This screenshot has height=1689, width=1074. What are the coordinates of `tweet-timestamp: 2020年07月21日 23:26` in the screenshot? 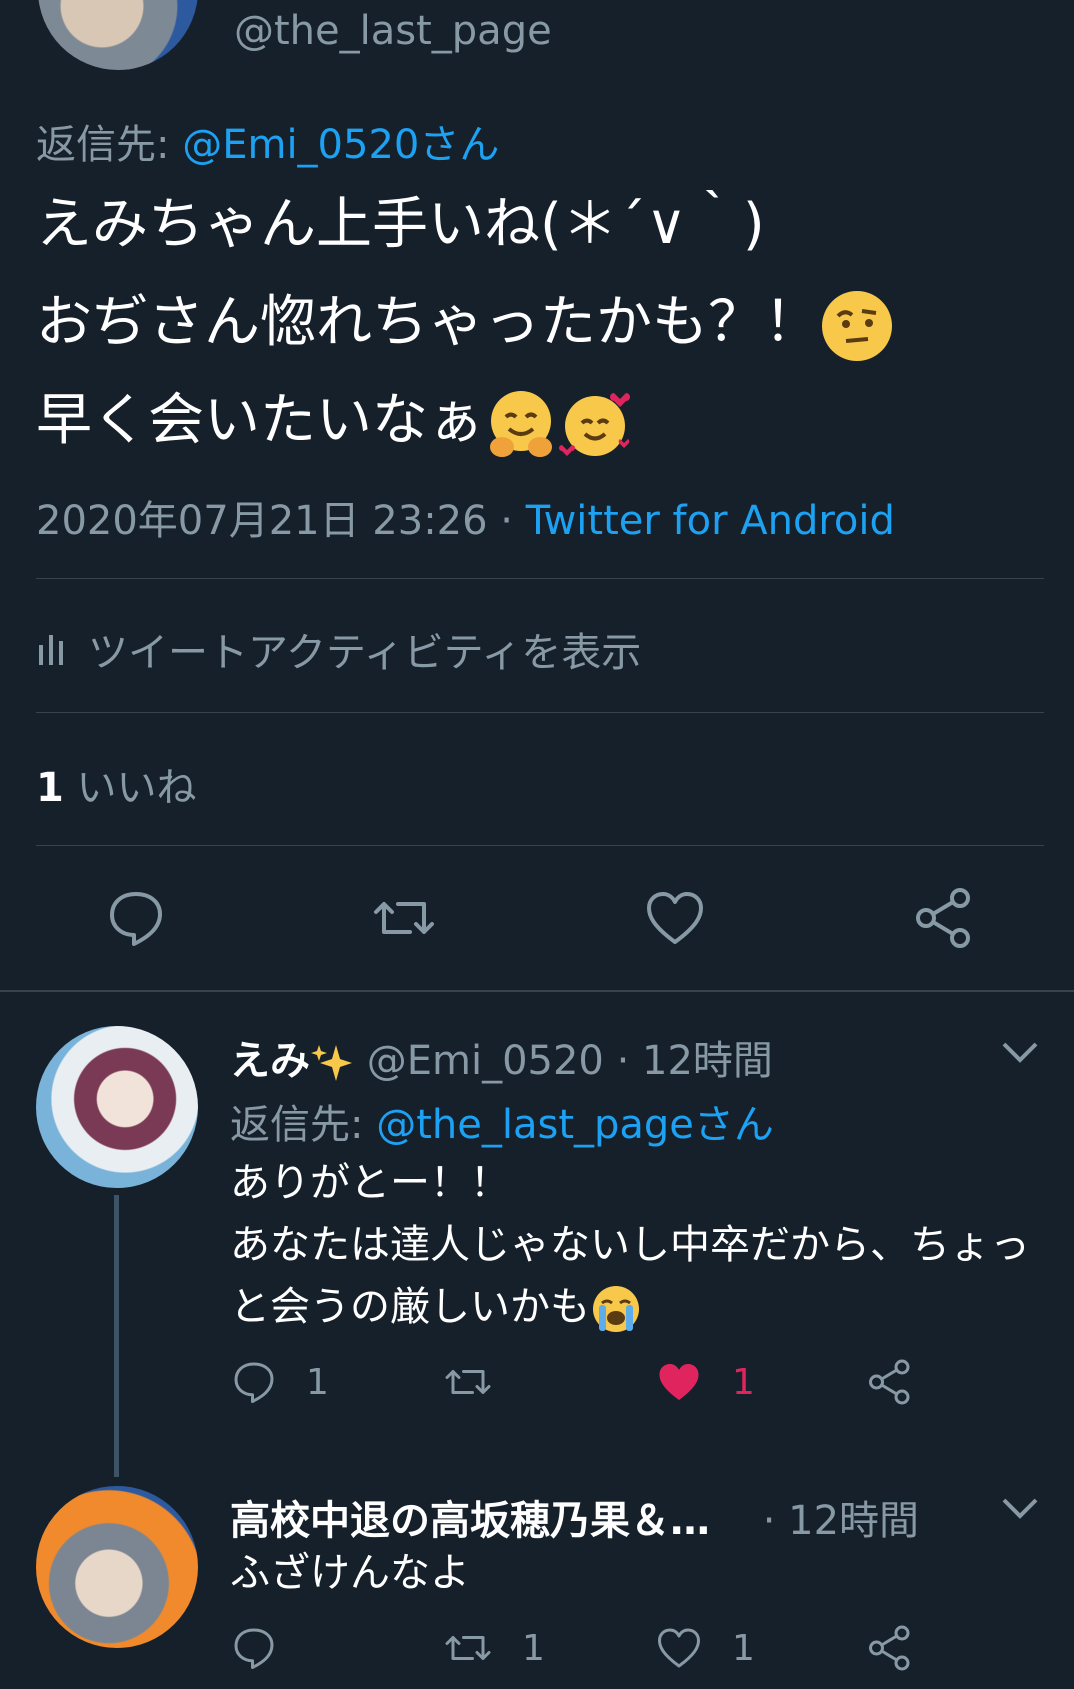 It's located at (262, 521).